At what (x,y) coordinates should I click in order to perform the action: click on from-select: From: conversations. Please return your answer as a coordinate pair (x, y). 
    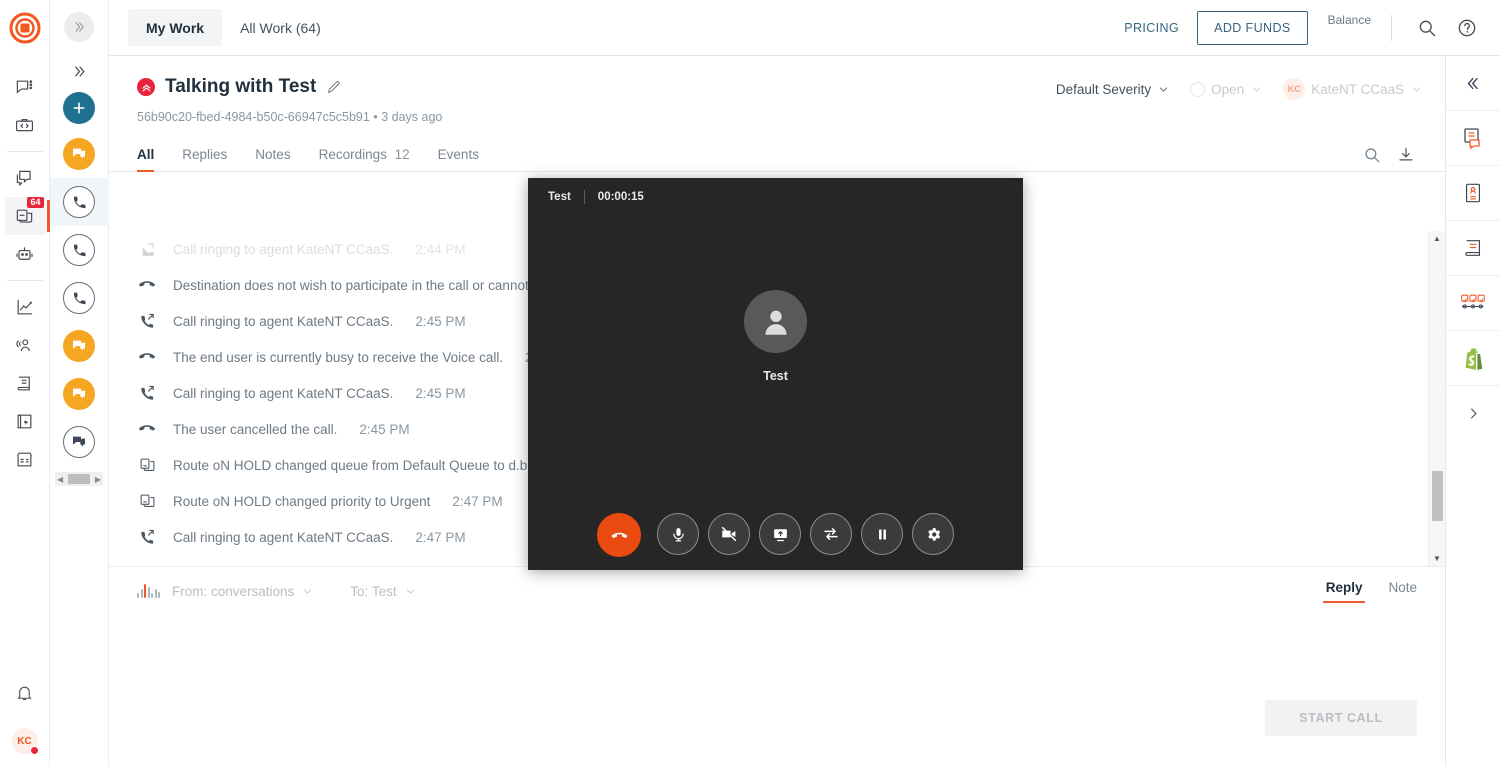
    Looking at the image, I should click on (243, 591).